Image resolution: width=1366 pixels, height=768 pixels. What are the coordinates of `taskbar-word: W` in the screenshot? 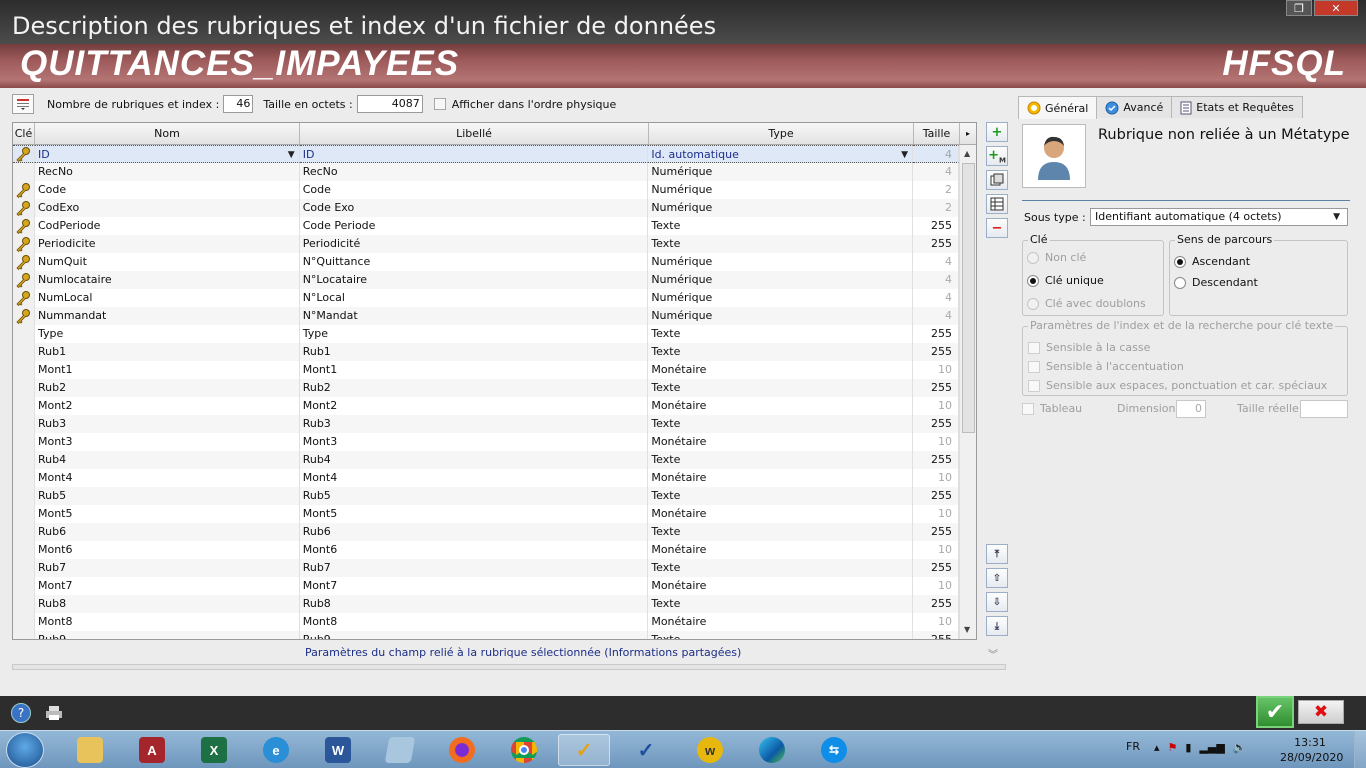 It's located at (338, 750).